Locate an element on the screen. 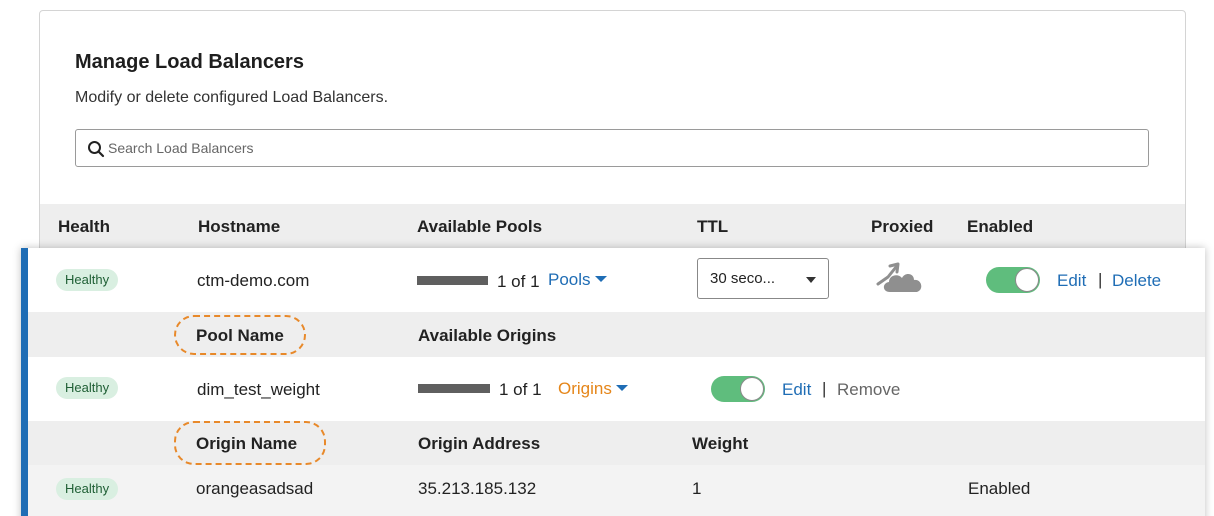 The width and height of the screenshot is (1214, 516). pool-name-highlight is located at coordinates (240, 335).